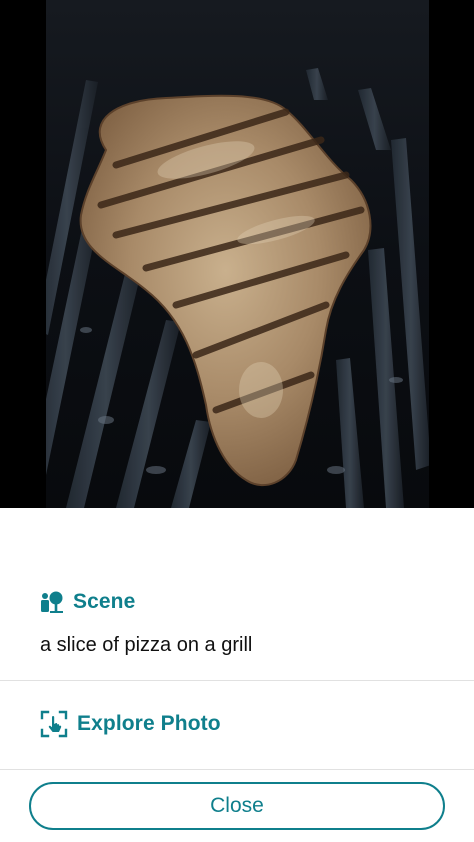 The width and height of the screenshot is (474, 842). I want to click on explore-photo-label: Explore Photo, so click(149, 723).